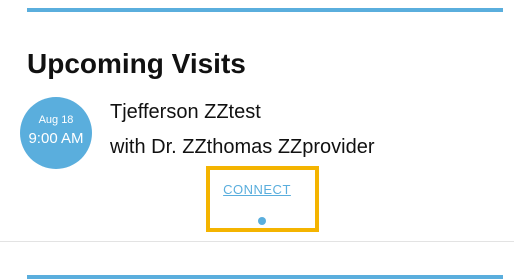 The image size is (514, 280). What do you see at coordinates (265, 10) in the screenshot?
I see `top-accent-rule` at bounding box center [265, 10].